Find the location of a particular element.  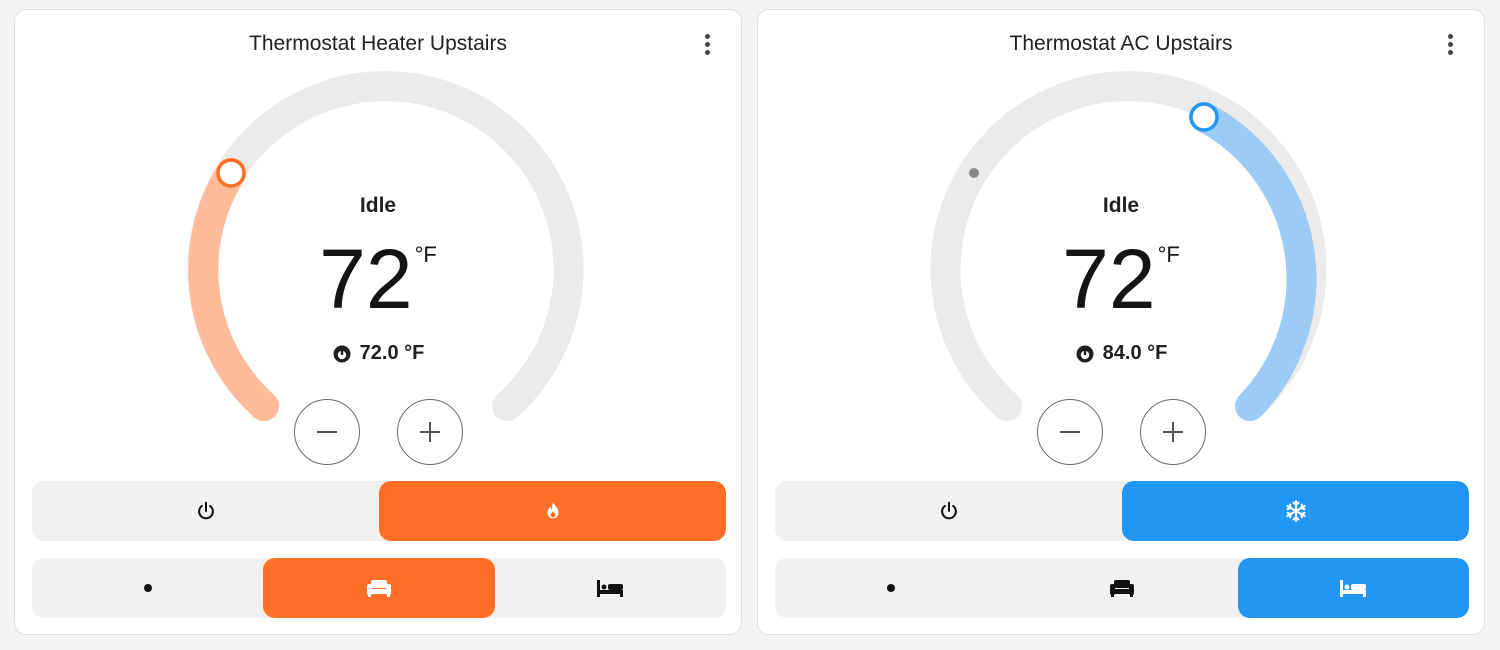

current-temperature: 84.0 °F is located at coordinates (1121, 353).